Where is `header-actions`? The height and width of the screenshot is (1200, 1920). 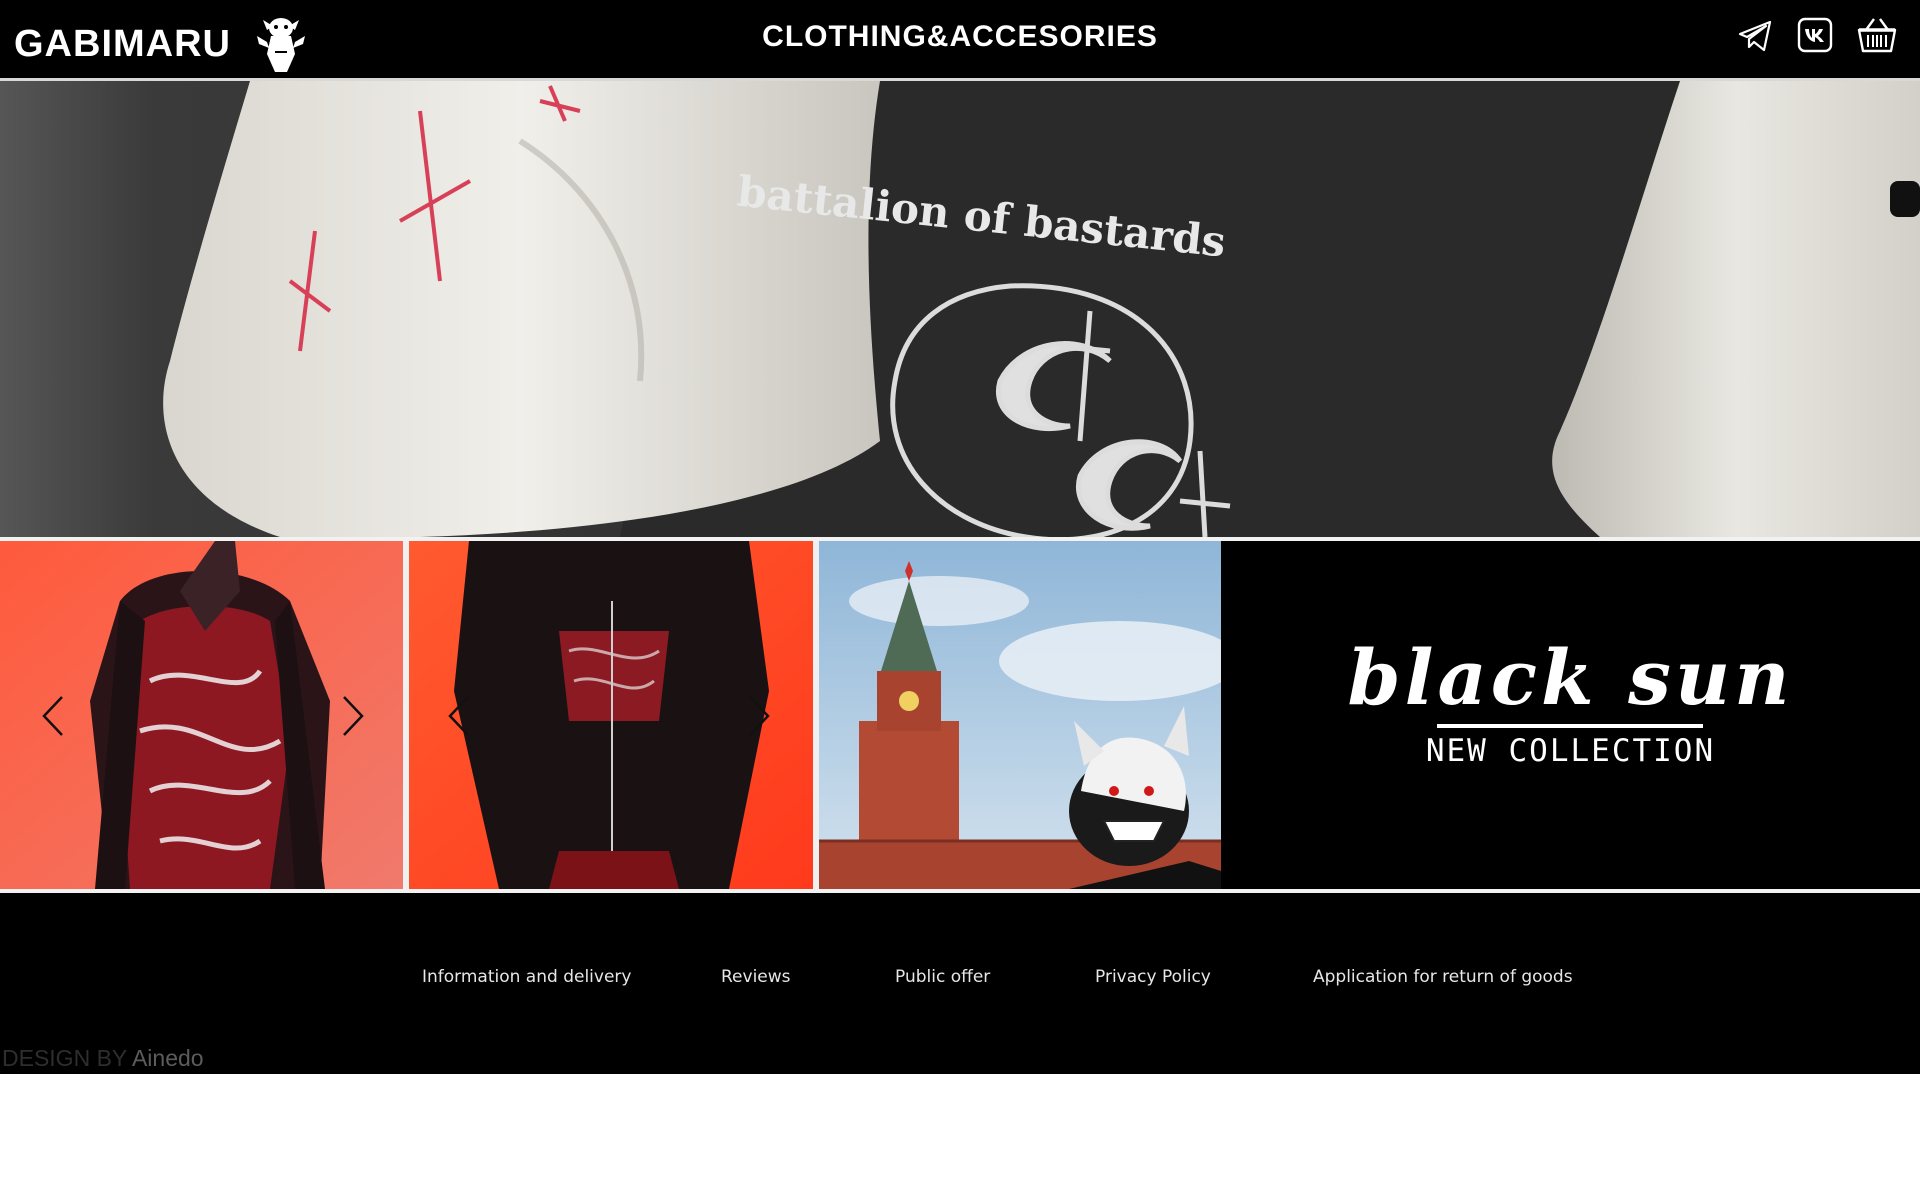 header-actions is located at coordinates (1817, 35).